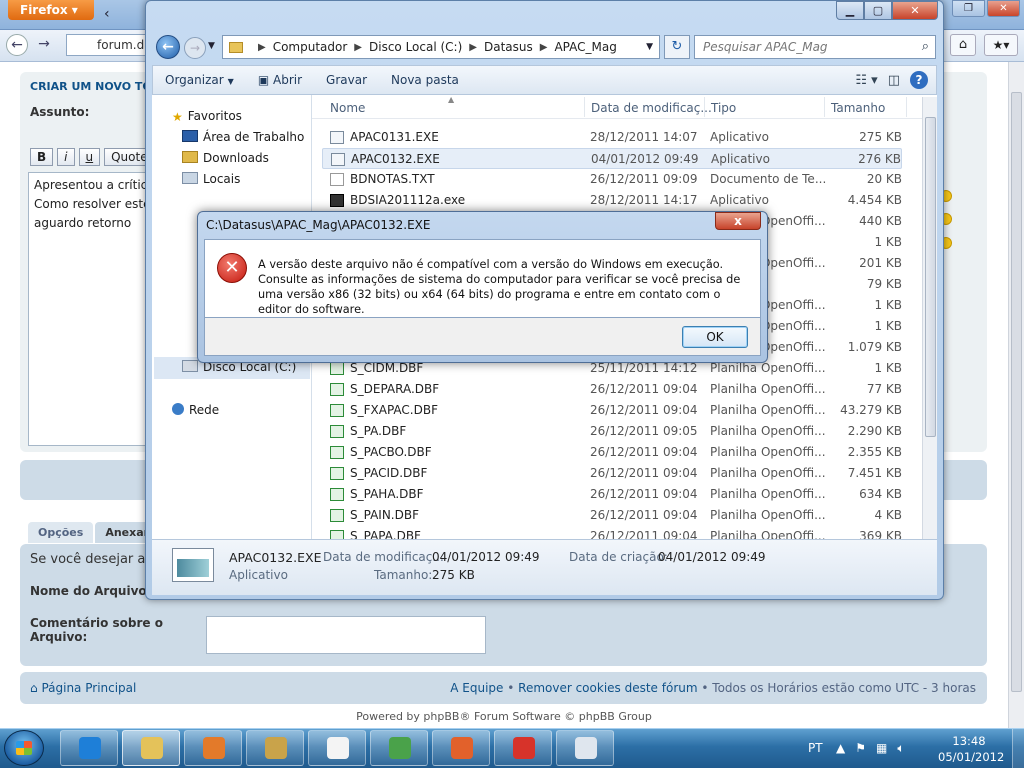 Image resolution: width=1024 pixels, height=768 pixels. Describe the element at coordinates (425, 80) in the screenshot. I see `new-folder-button: Nova pasta` at that location.